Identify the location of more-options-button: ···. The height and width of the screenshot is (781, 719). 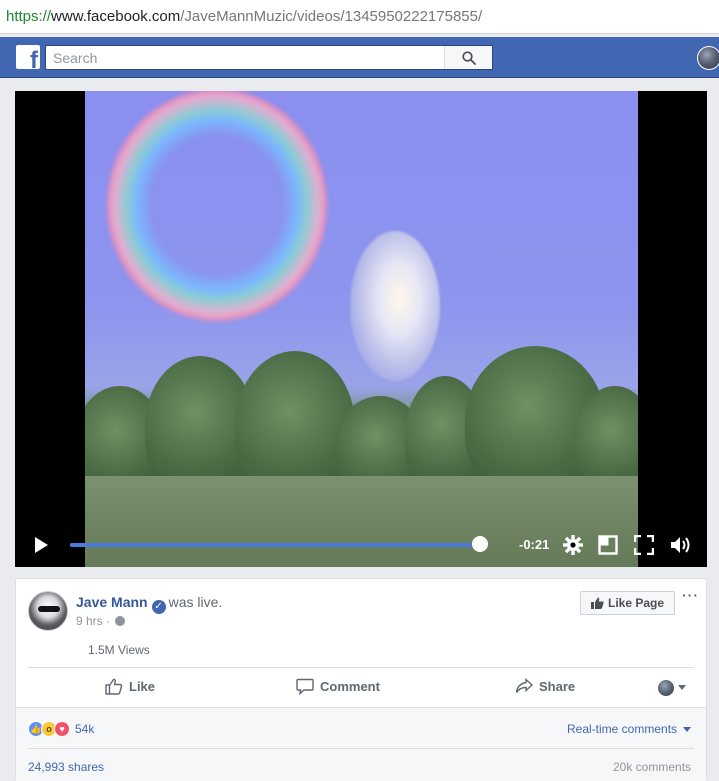
(690, 595).